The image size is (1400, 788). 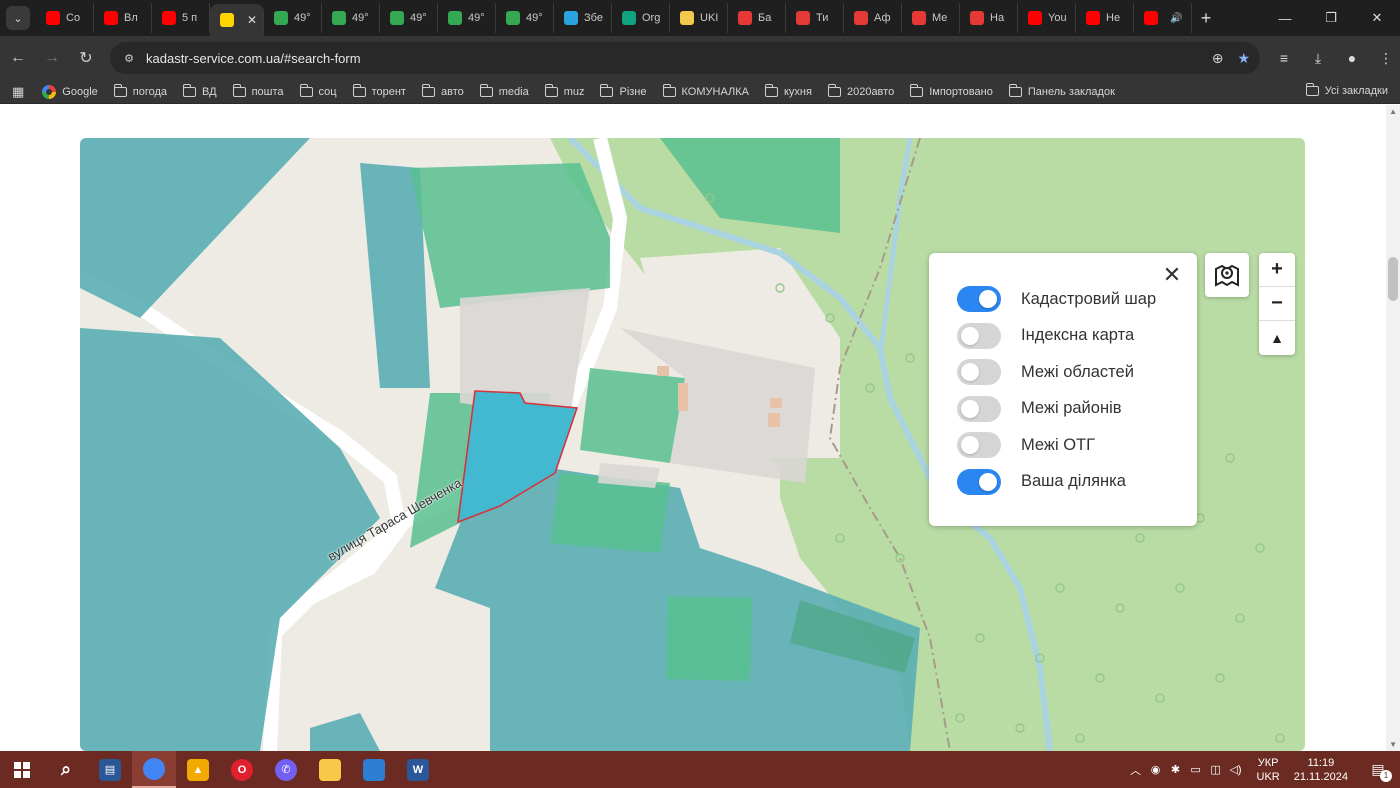 What do you see at coordinates (467, 18) in the screenshot?
I see `tab-7: 49°` at bounding box center [467, 18].